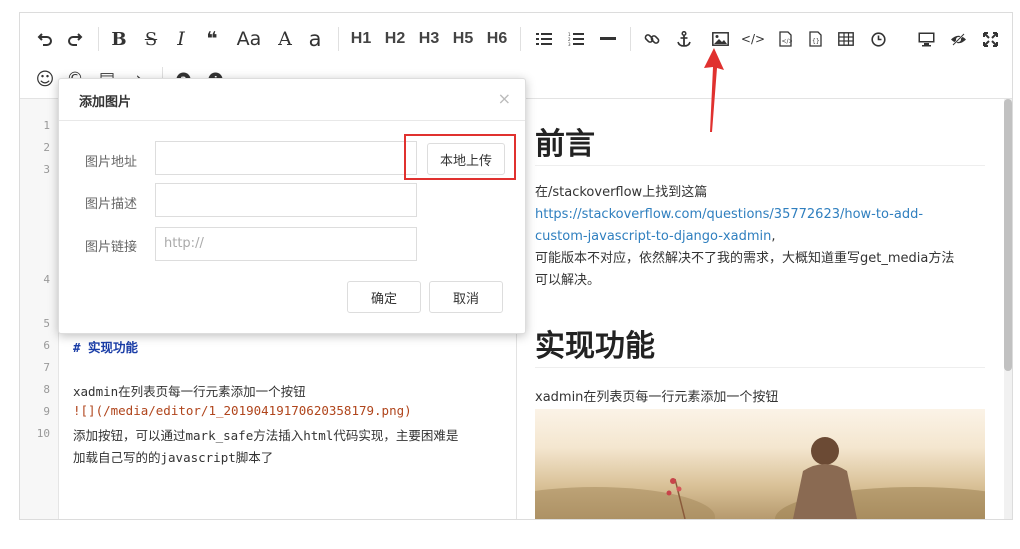  I want to click on svg-text: 3, so click(569, 44).